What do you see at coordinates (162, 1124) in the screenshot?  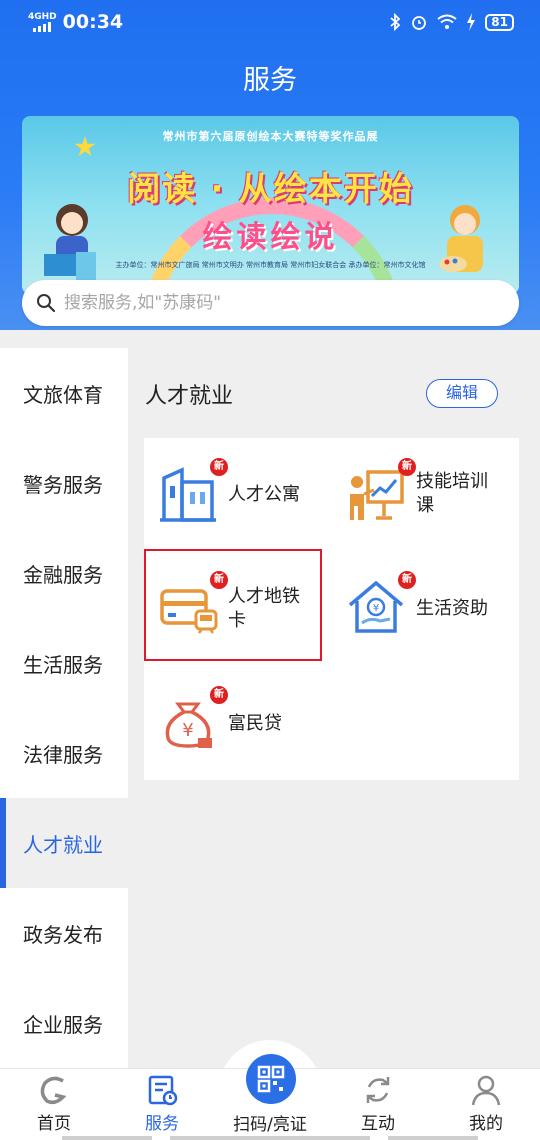 I see `nav-label: 服务` at bounding box center [162, 1124].